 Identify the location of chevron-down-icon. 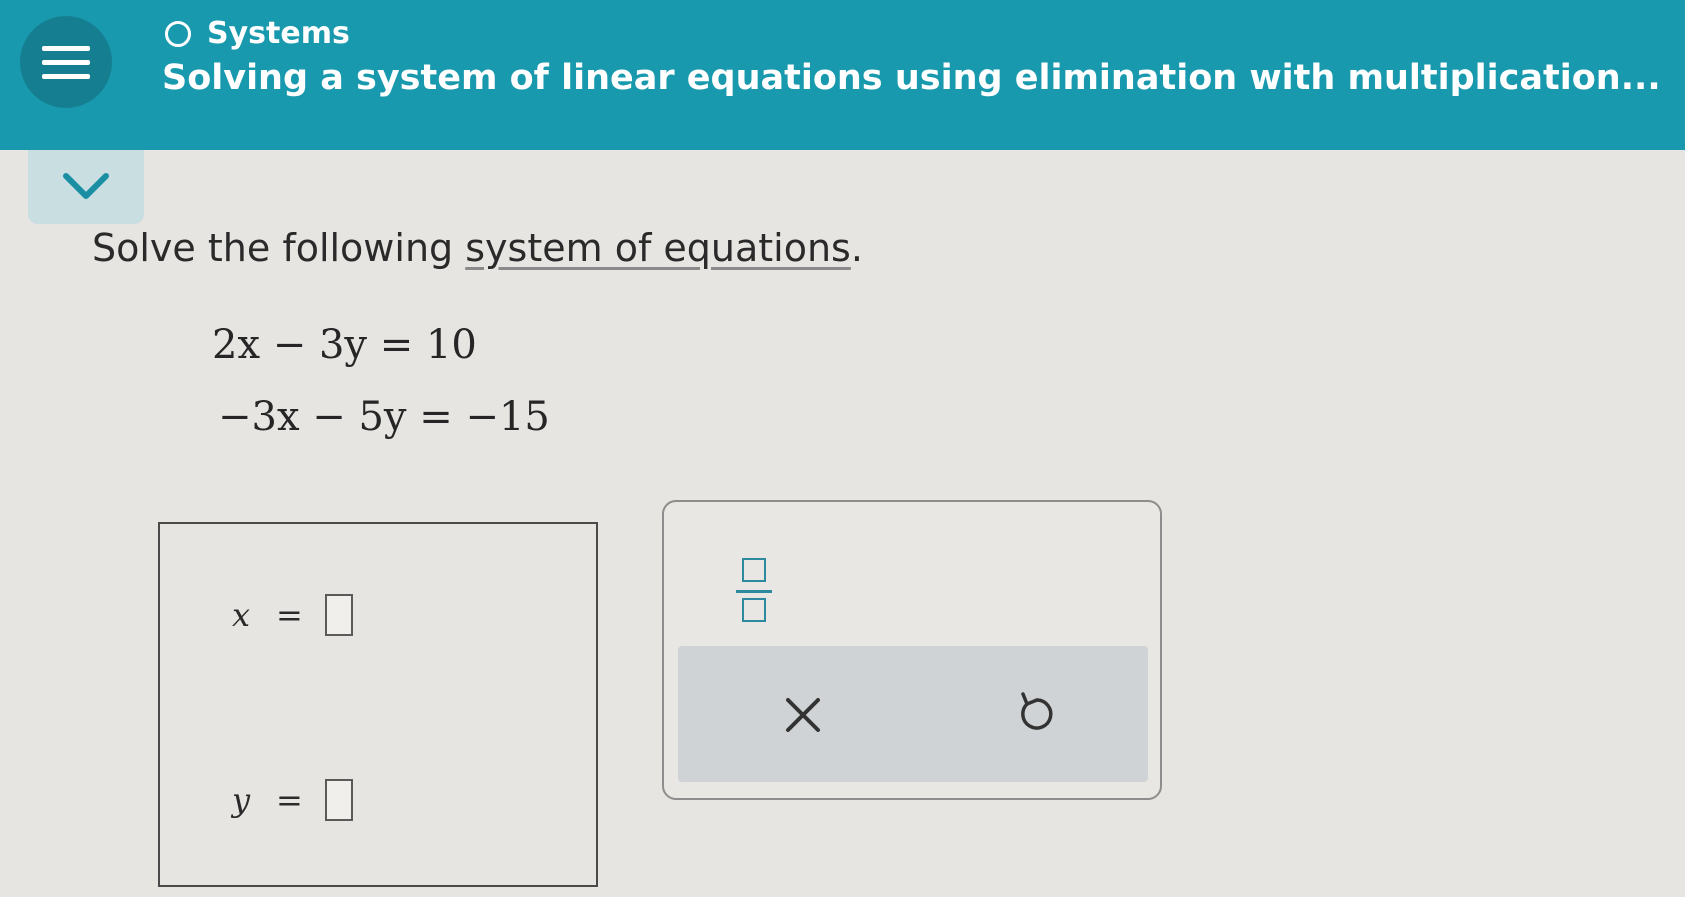
(86, 186).